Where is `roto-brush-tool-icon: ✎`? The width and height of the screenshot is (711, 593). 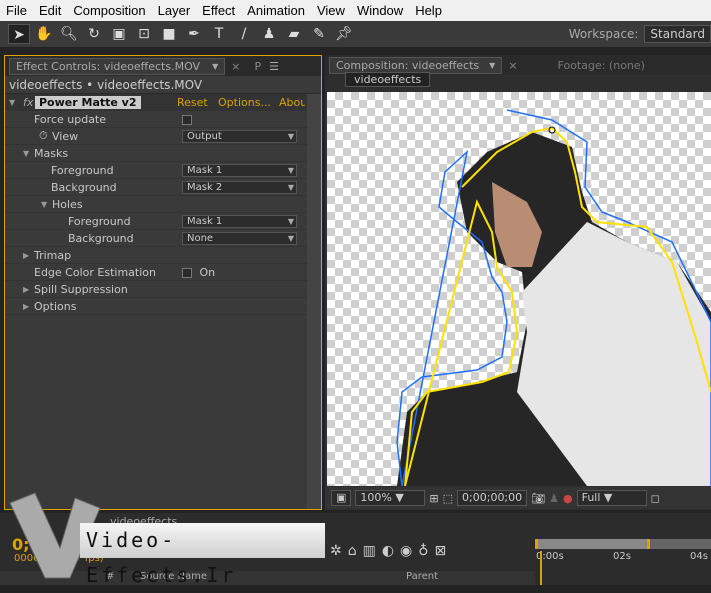 roto-brush-tool-icon: ✎ is located at coordinates (319, 34).